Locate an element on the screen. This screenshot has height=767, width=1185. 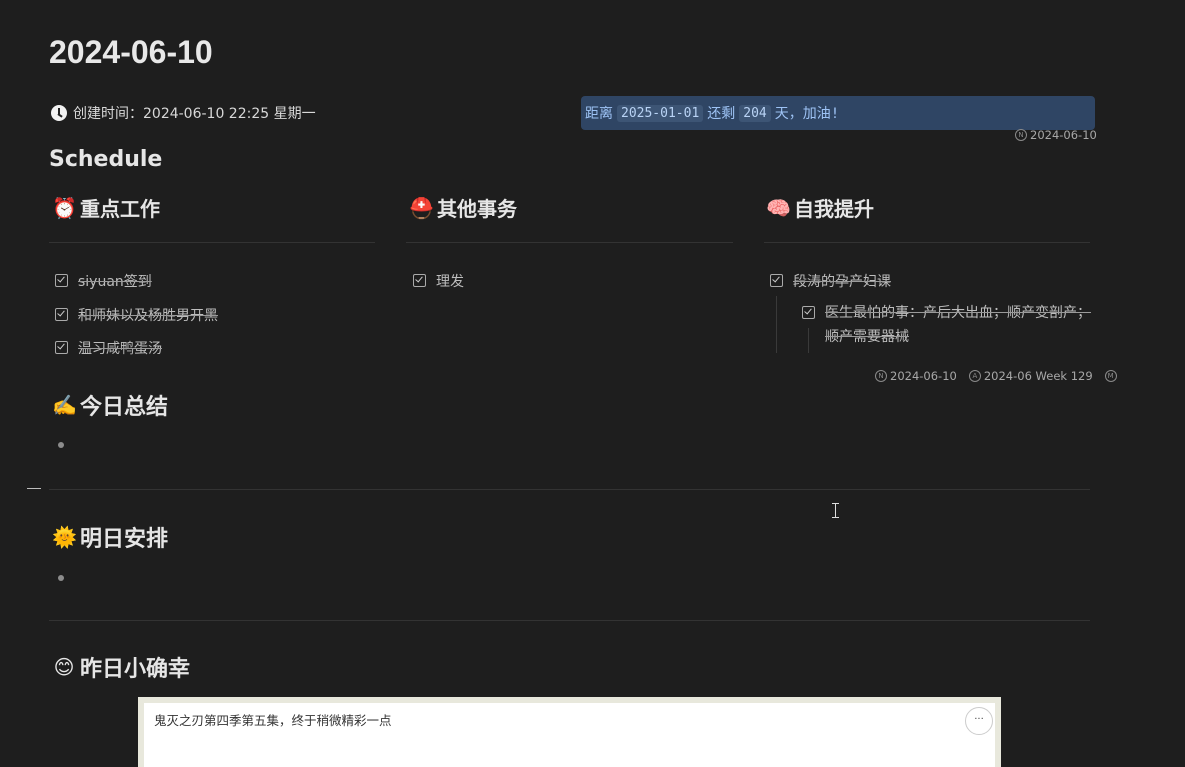
schedule-heading: Schedule is located at coordinates (106, 159).